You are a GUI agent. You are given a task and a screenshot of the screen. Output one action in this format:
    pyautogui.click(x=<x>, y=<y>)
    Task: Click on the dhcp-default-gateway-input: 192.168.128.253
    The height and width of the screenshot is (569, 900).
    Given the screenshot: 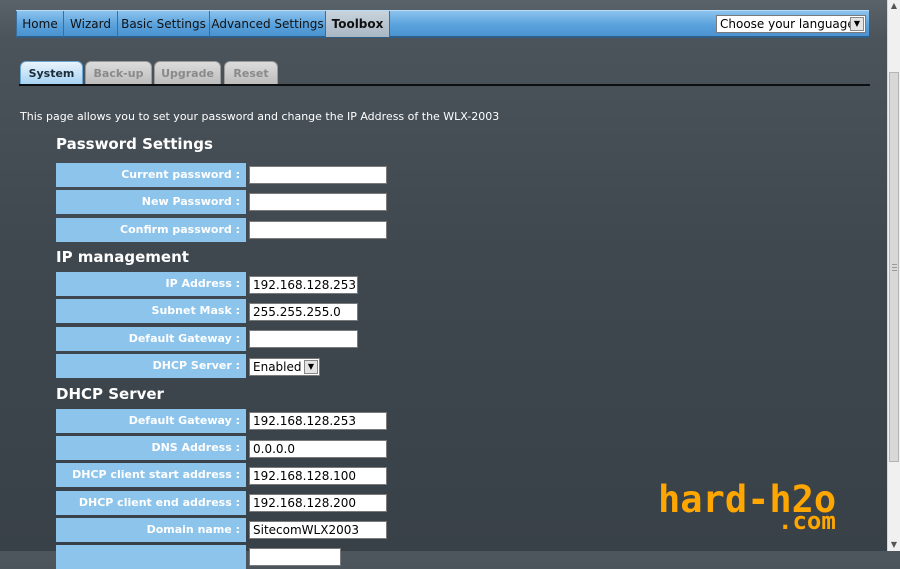 What is the action you would take?
    pyautogui.click(x=318, y=421)
    